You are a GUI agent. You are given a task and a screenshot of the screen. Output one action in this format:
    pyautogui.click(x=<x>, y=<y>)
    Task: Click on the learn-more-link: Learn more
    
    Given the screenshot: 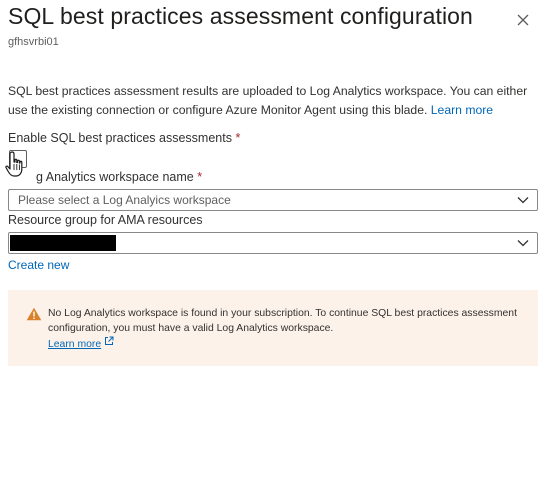 What is the action you would take?
    pyautogui.click(x=462, y=110)
    